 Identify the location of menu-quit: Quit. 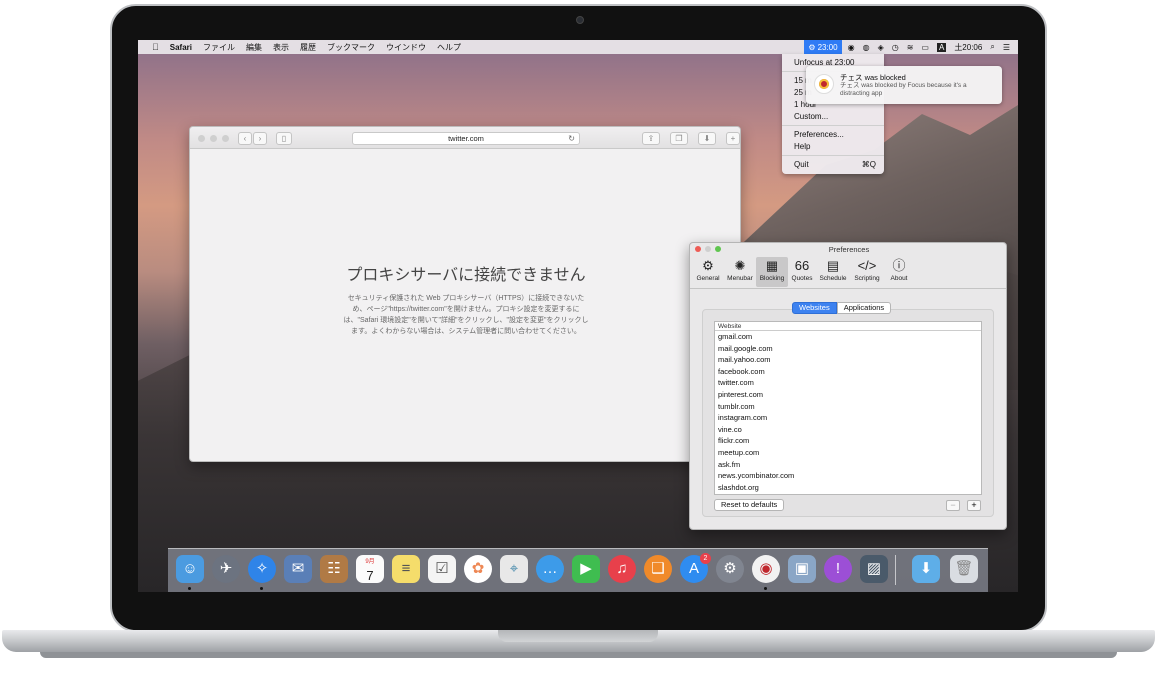
(801, 164).